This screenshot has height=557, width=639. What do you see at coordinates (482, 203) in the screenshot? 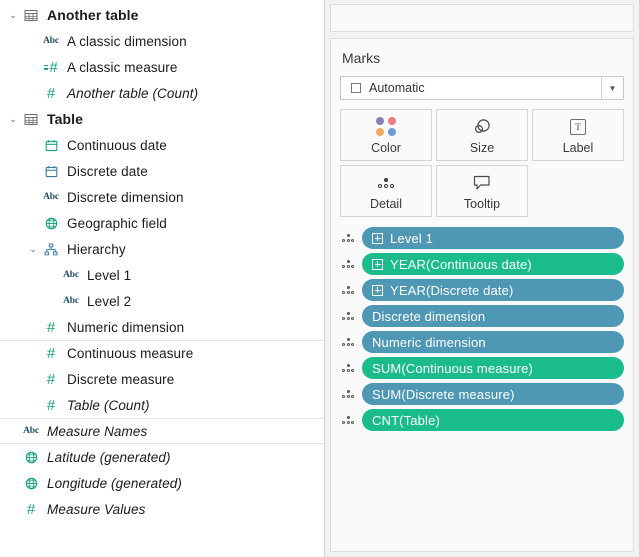
I see `tooltip-button-label: Tooltip` at bounding box center [482, 203].